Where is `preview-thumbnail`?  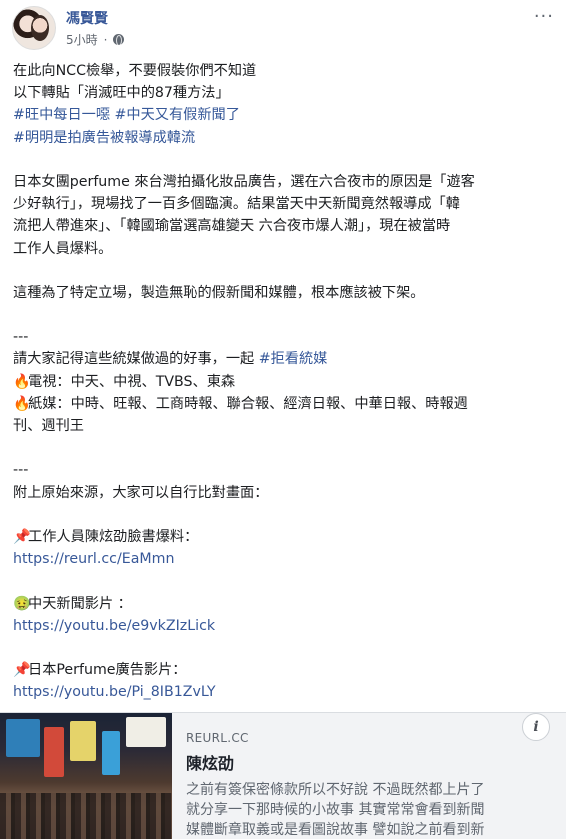
preview-thumbnail is located at coordinates (86, 776).